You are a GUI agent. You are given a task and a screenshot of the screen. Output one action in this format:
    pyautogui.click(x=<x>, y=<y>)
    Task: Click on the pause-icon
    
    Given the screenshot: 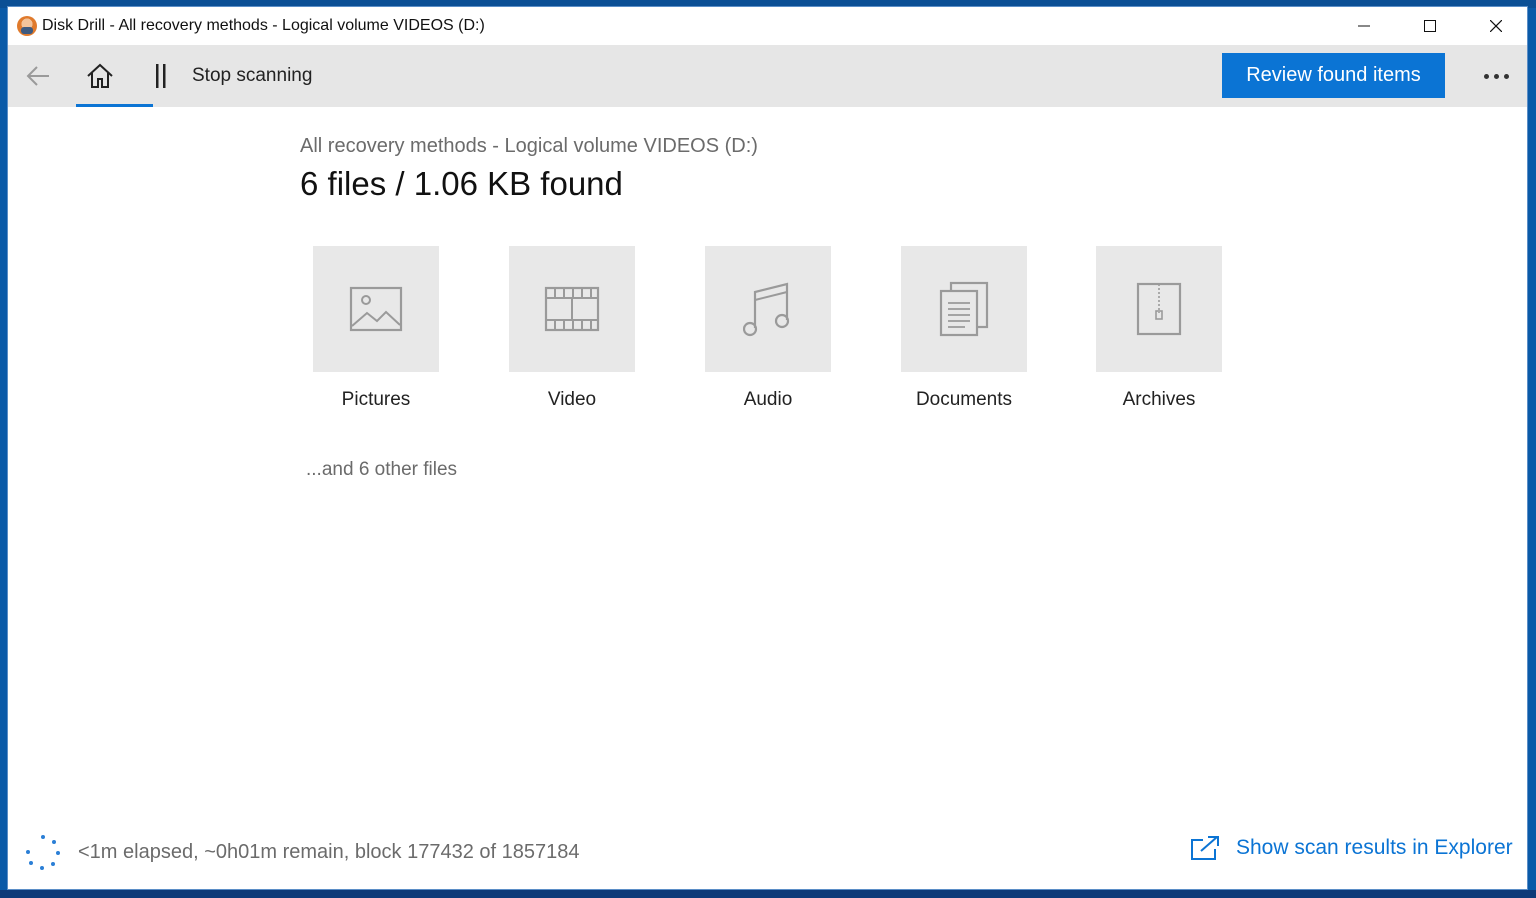 What is the action you would take?
    pyautogui.click(x=161, y=76)
    